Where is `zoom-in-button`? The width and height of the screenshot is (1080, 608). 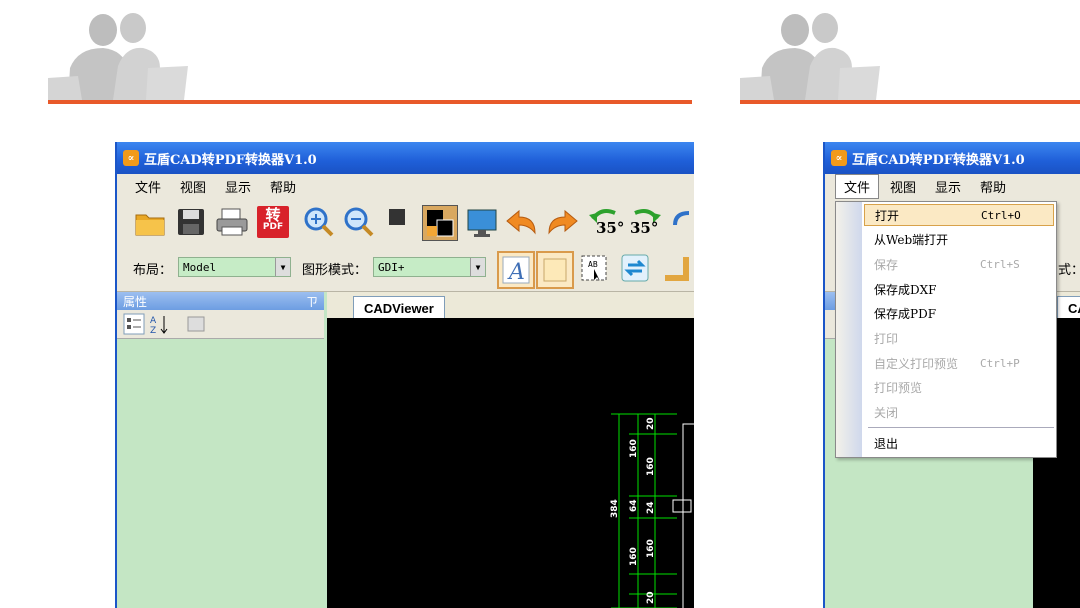
zoom-in-button is located at coordinates (319, 222).